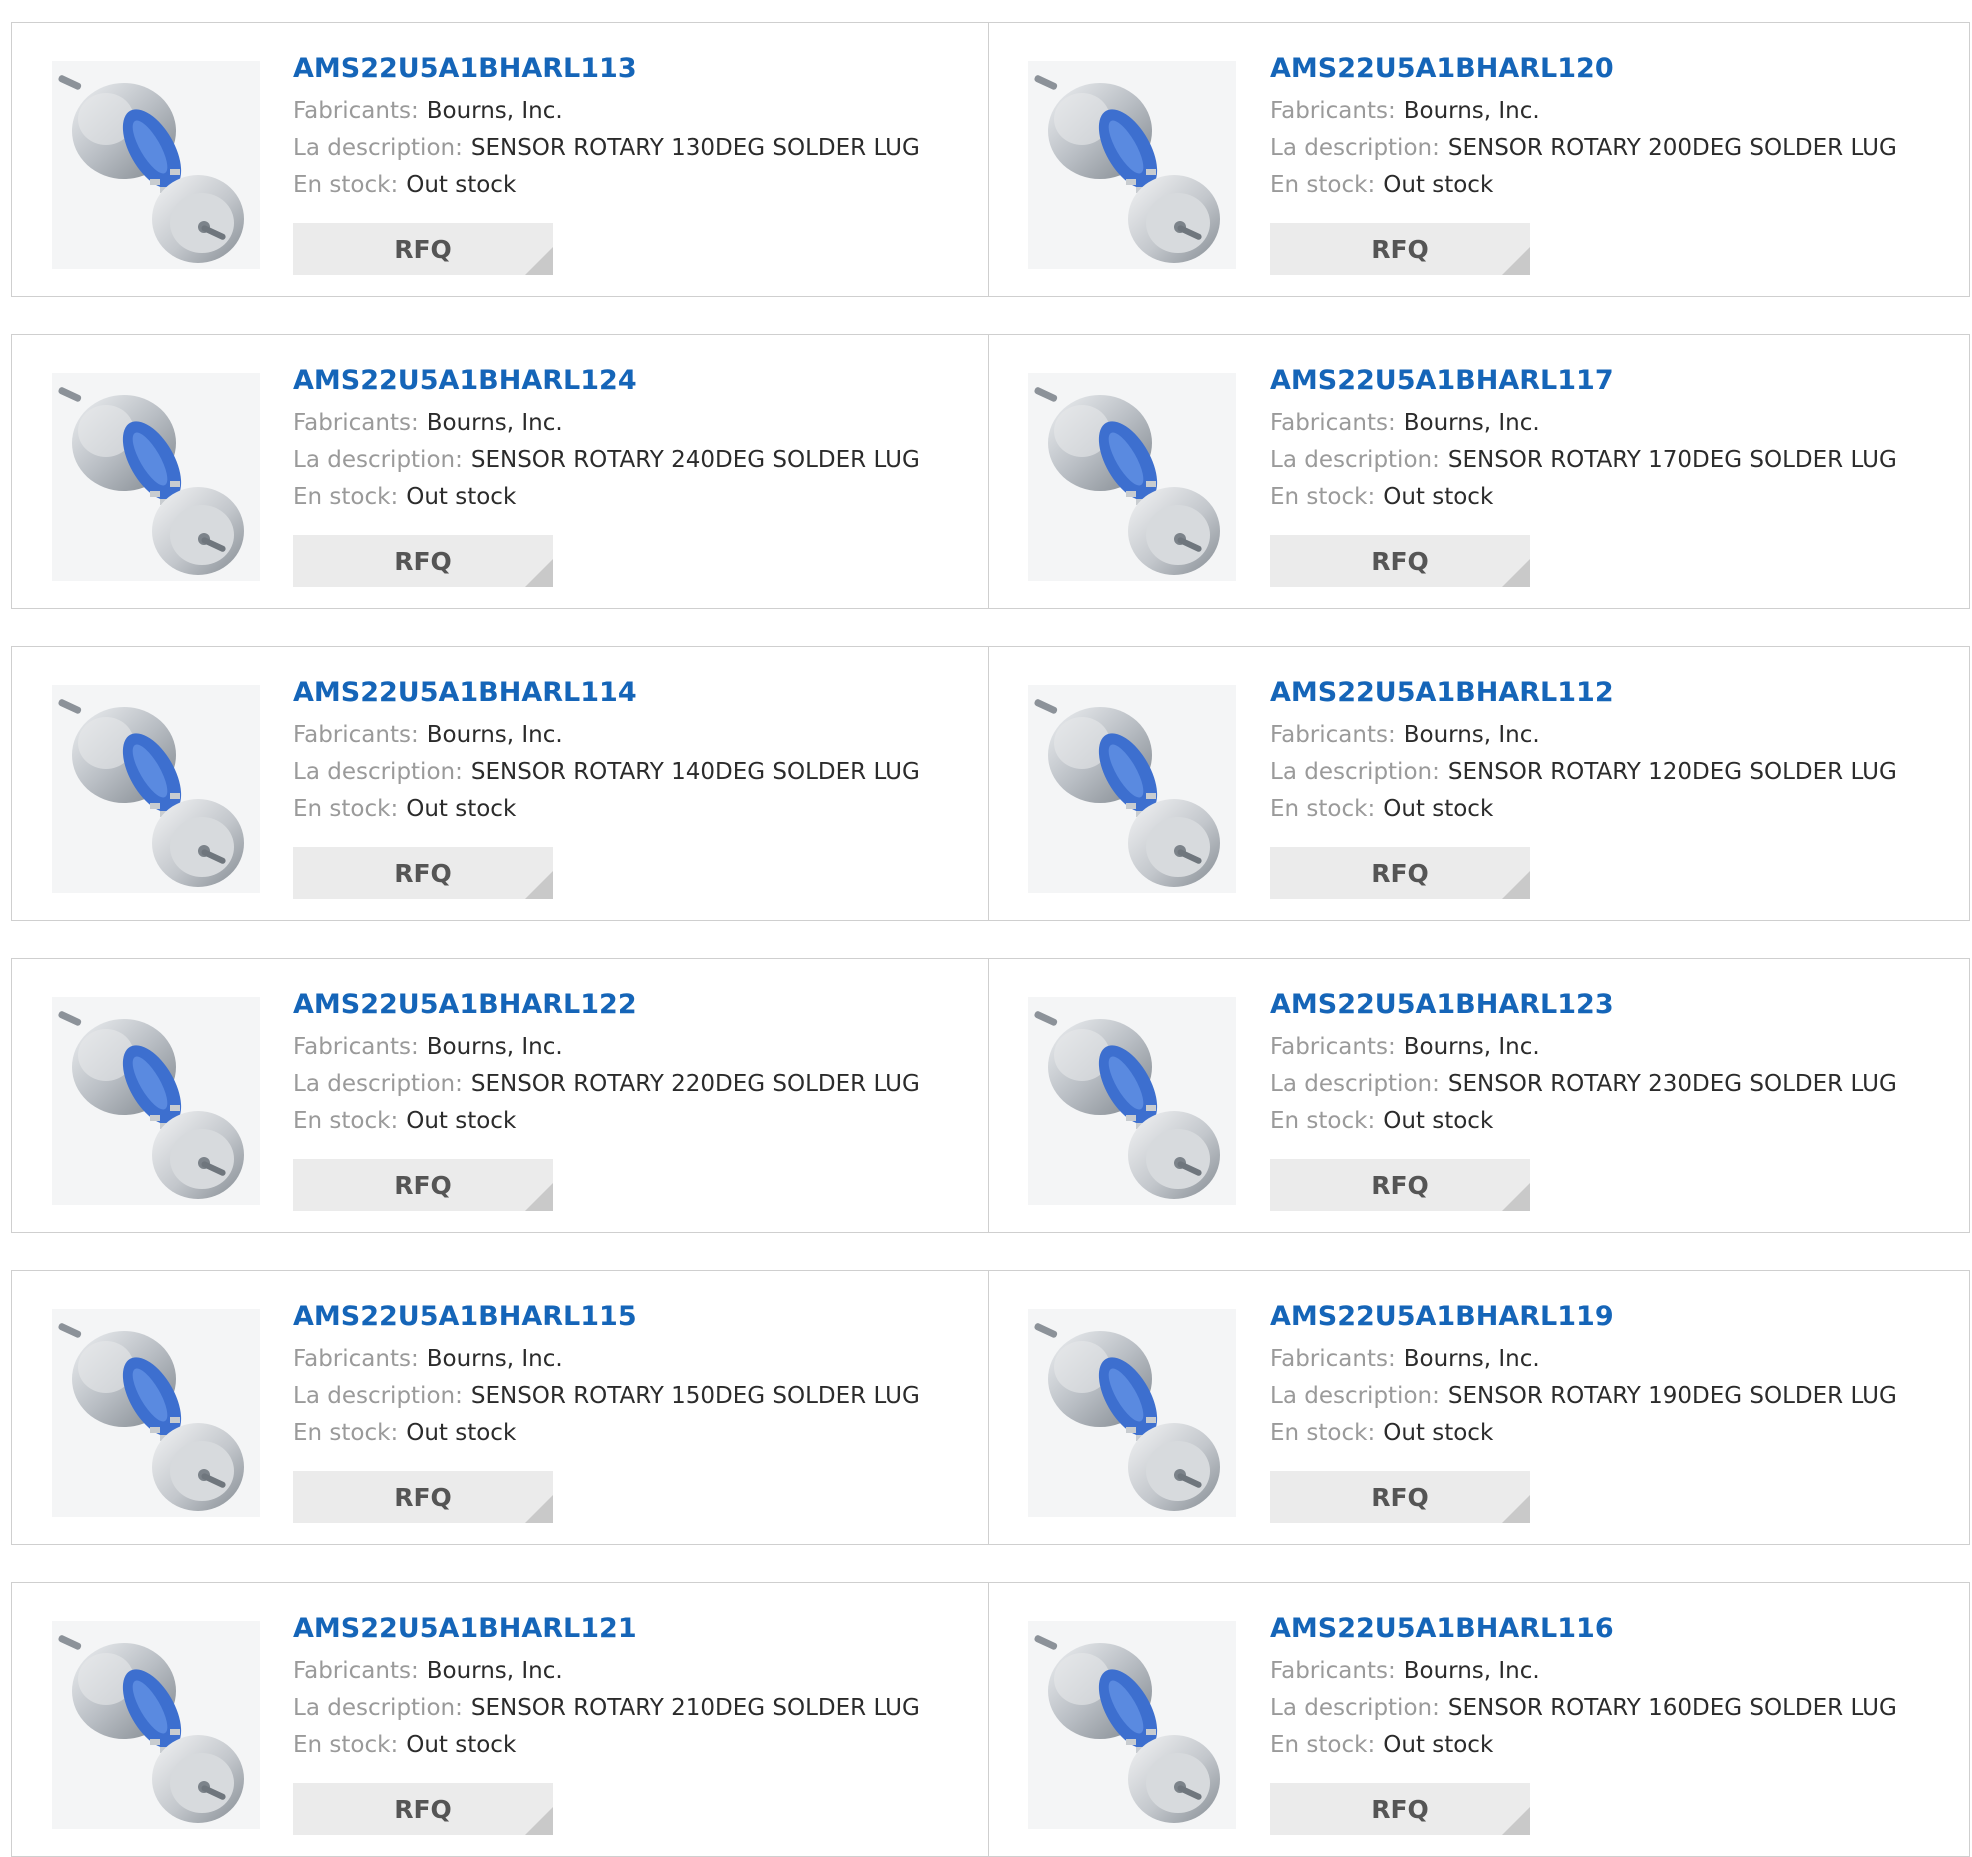  Describe the element at coordinates (1614, 385) in the screenshot. I see `part-number-link: AMS22U5A1BHARL117` at that location.